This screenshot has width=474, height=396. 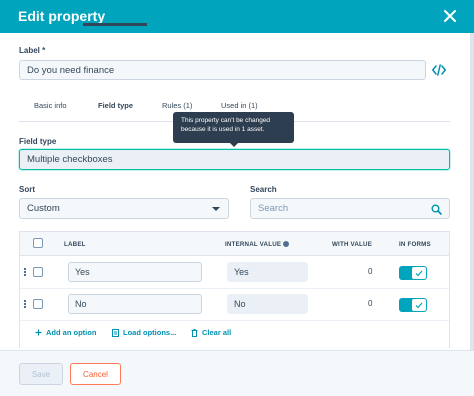 What do you see at coordinates (194, 332) in the screenshot?
I see `trash-icon` at bounding box center [194, 332].